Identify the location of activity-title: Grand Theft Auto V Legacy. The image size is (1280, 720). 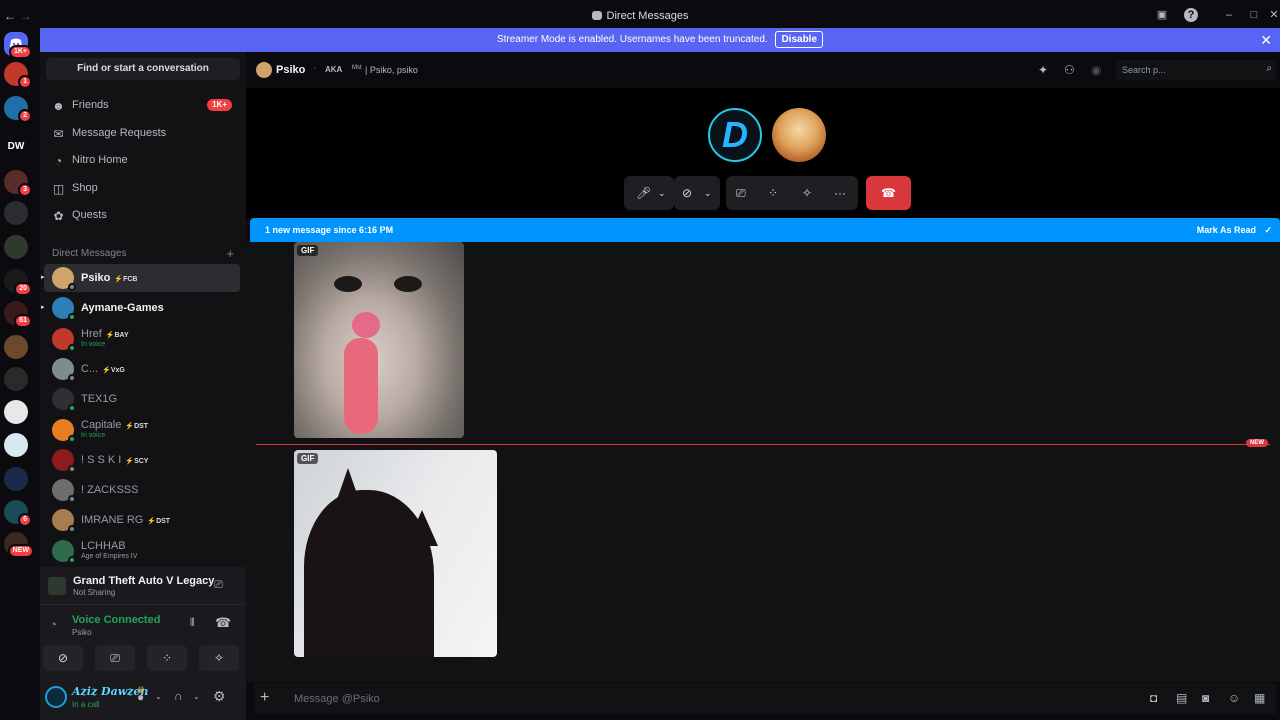
(144, 581).